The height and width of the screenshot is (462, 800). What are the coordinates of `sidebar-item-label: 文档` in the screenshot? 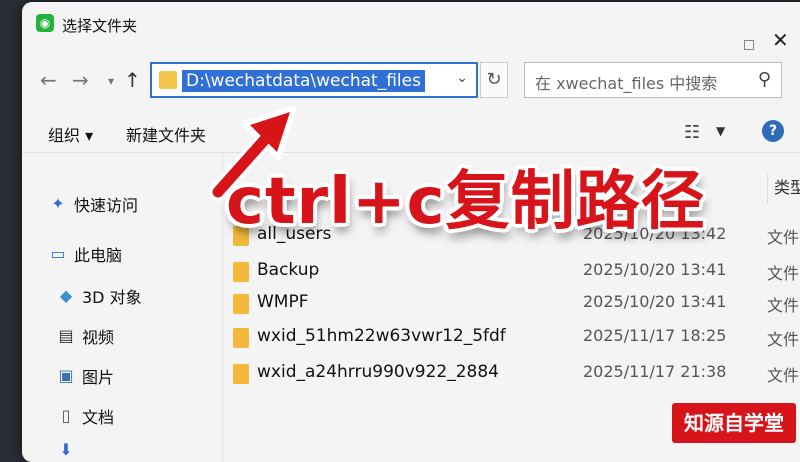 It's located at (98, 417).